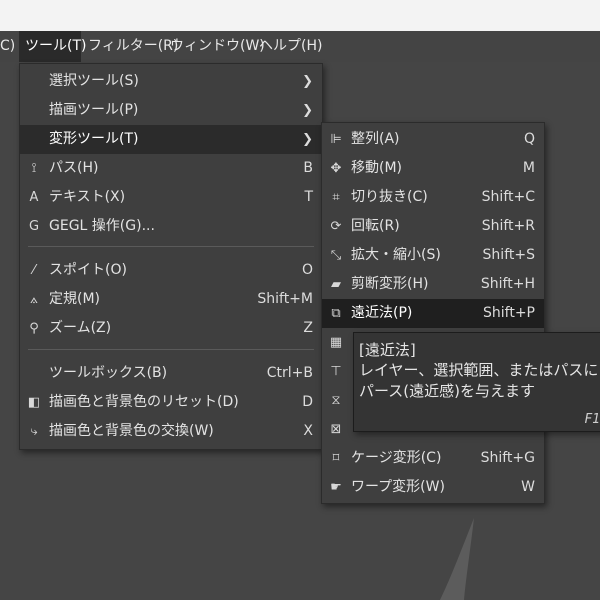 This screenshot has width=600, height=600. What do you see at coordinates (592, 419) in the screenshot?
I see `tooltip-help-key: F1` at bounding box center [592, 419].